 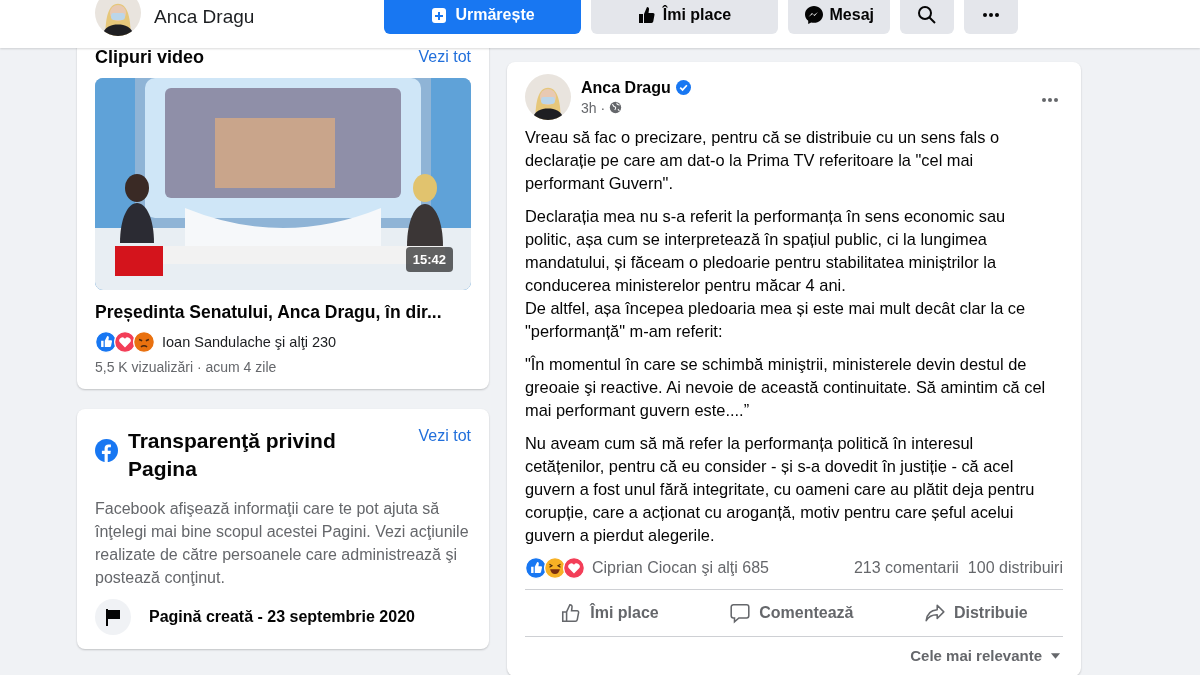 I want to click on shares-count-link: 100 distribuiri, so click(x=1015, y=568).